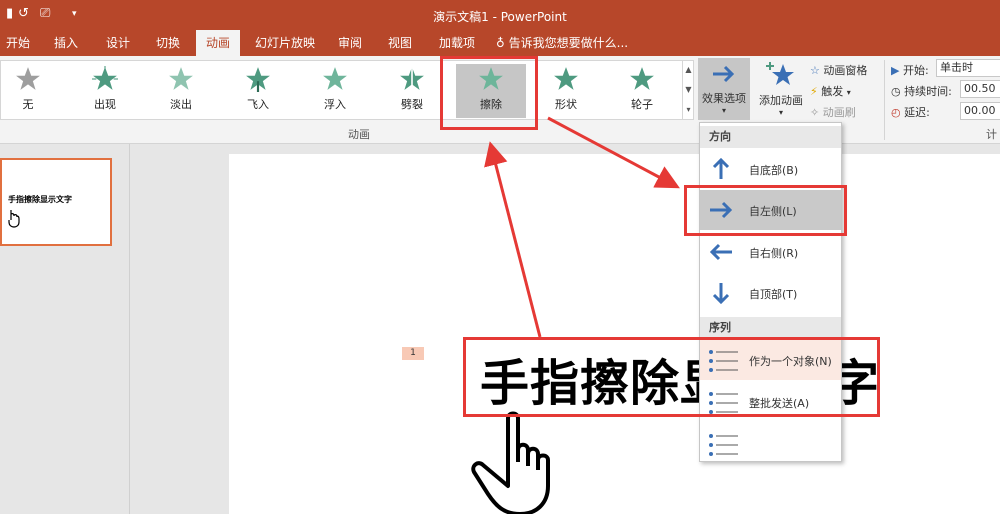 The width and height of the screenshot is (1000, 514). What do you see at coordinates (513, 239) in the screenshot?
I see `annotation-arrow-to-wipe` at bounding box center [513, 239].